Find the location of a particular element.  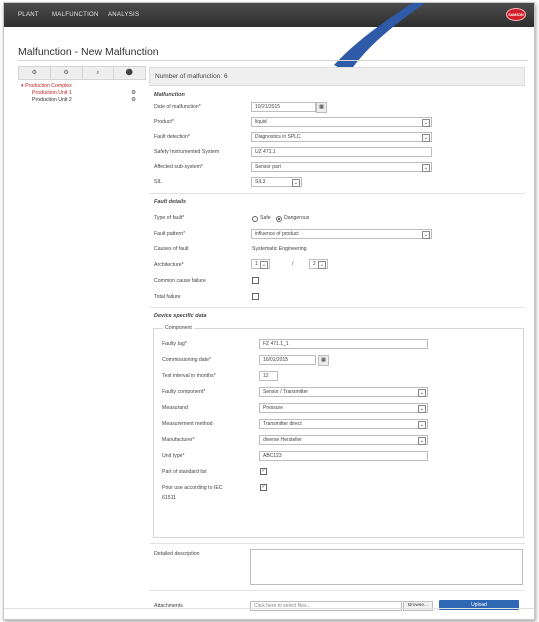

architecture-right-select: 2 ⌄ is located at coordinates (318, 264).